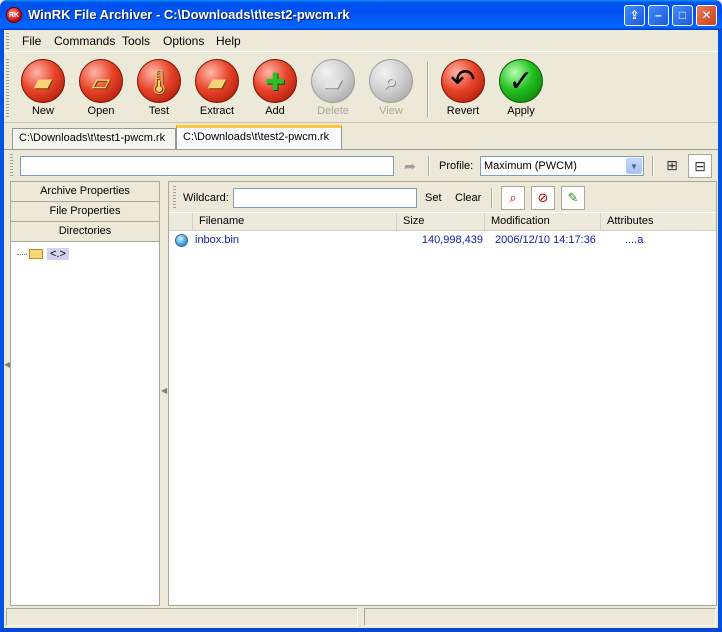 This screenshot has width=722, height=632. What do you see at coordinates (7, 41) in the screenshot?
I see `menu-grip` at bounding box center [7, 41].